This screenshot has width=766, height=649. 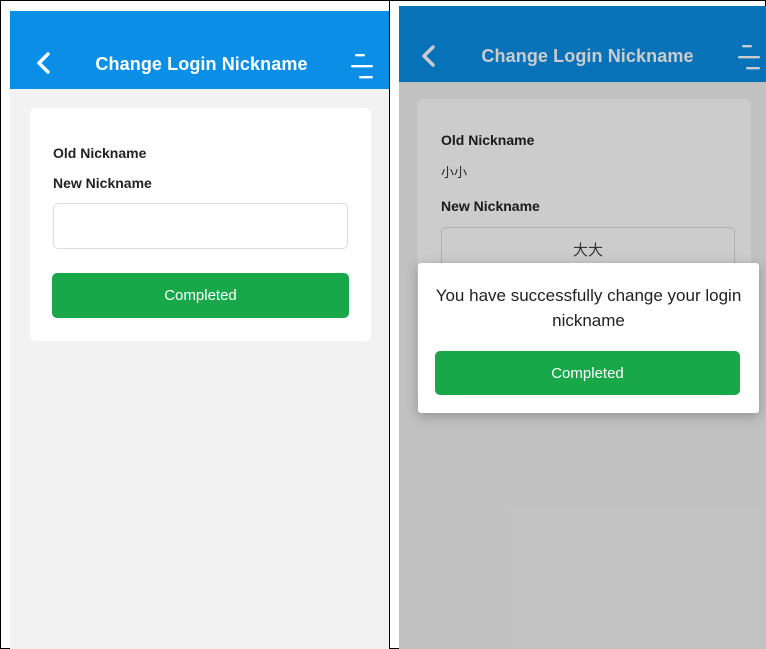 I want to click on menu-icon, so click(x=362, y=66).